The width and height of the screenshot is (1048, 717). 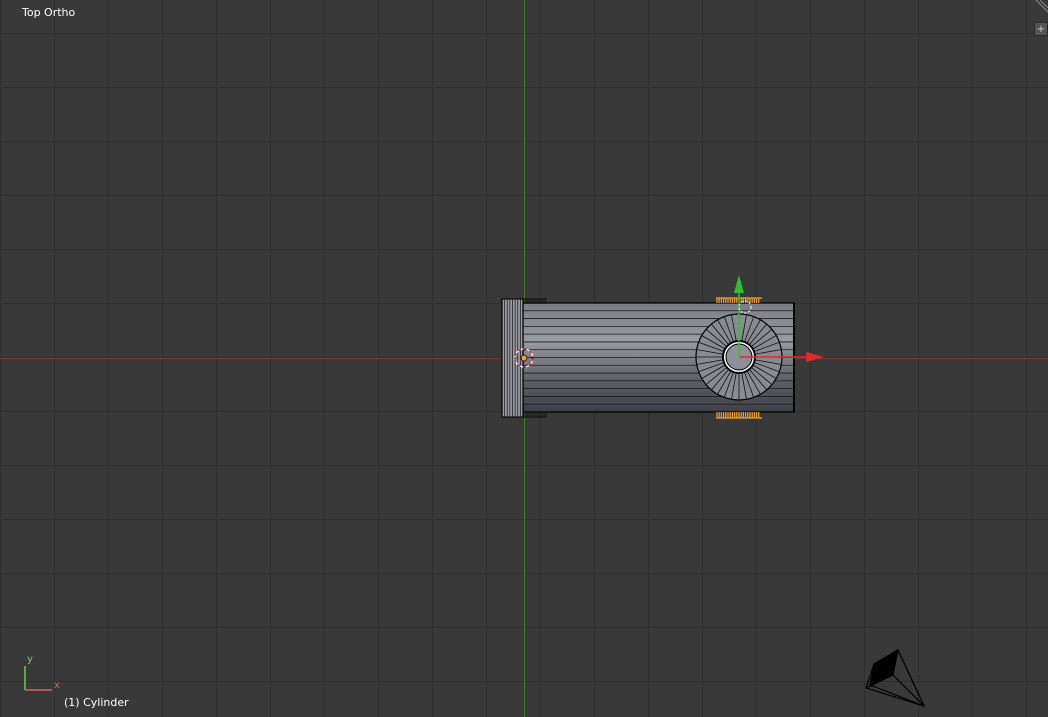 What do you see at coordinates (739, 415) in the screenshot?
I see `selected-edges-bottom` at bounding box center [739, 415].